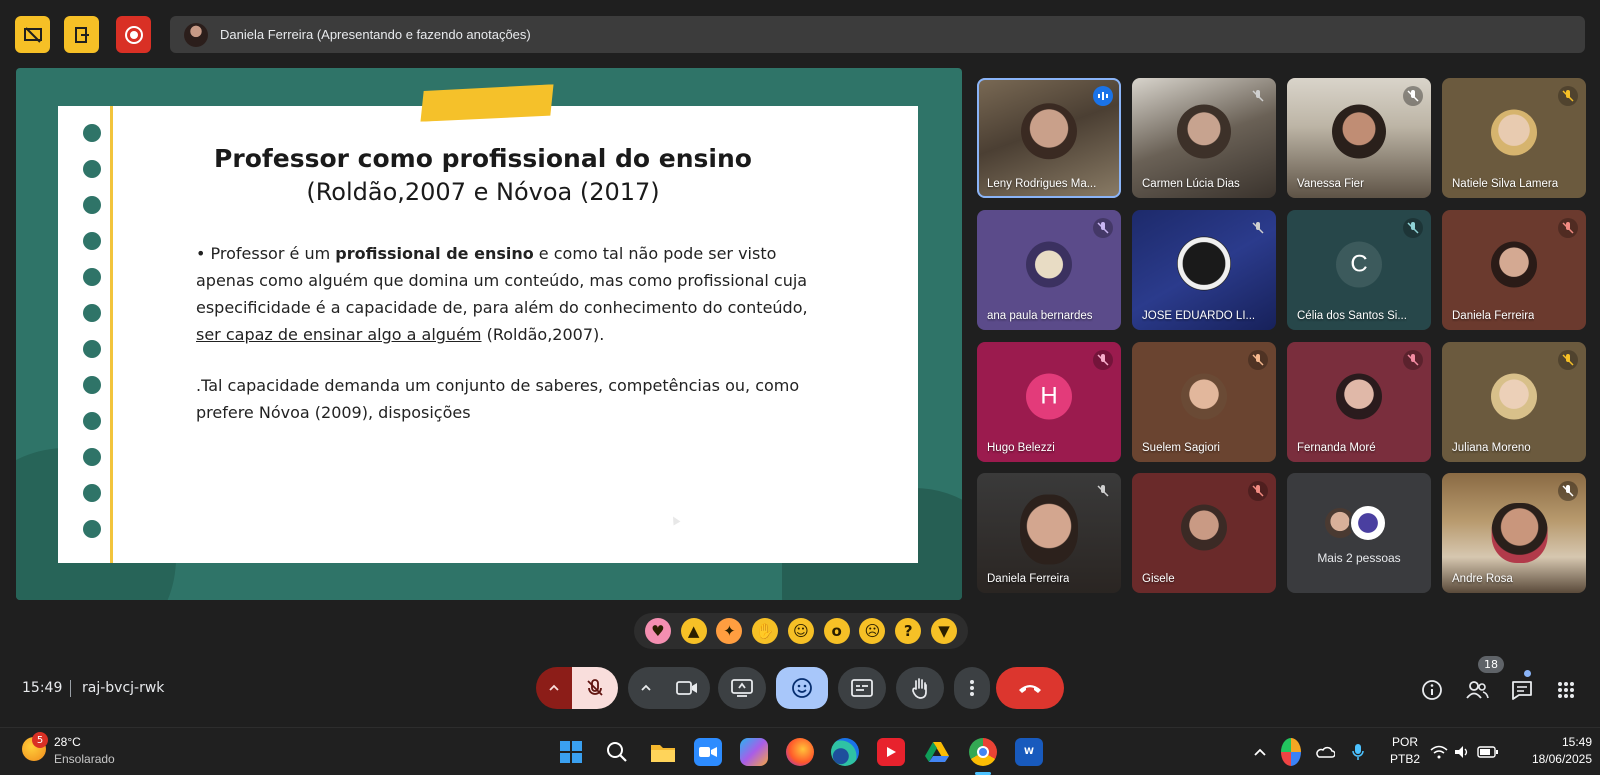  What do you see at coordinates (1191, 184) in the screenshot?
I see `participant-name: Carmen Lúcia Dias` at bounding box center [1191, 184].